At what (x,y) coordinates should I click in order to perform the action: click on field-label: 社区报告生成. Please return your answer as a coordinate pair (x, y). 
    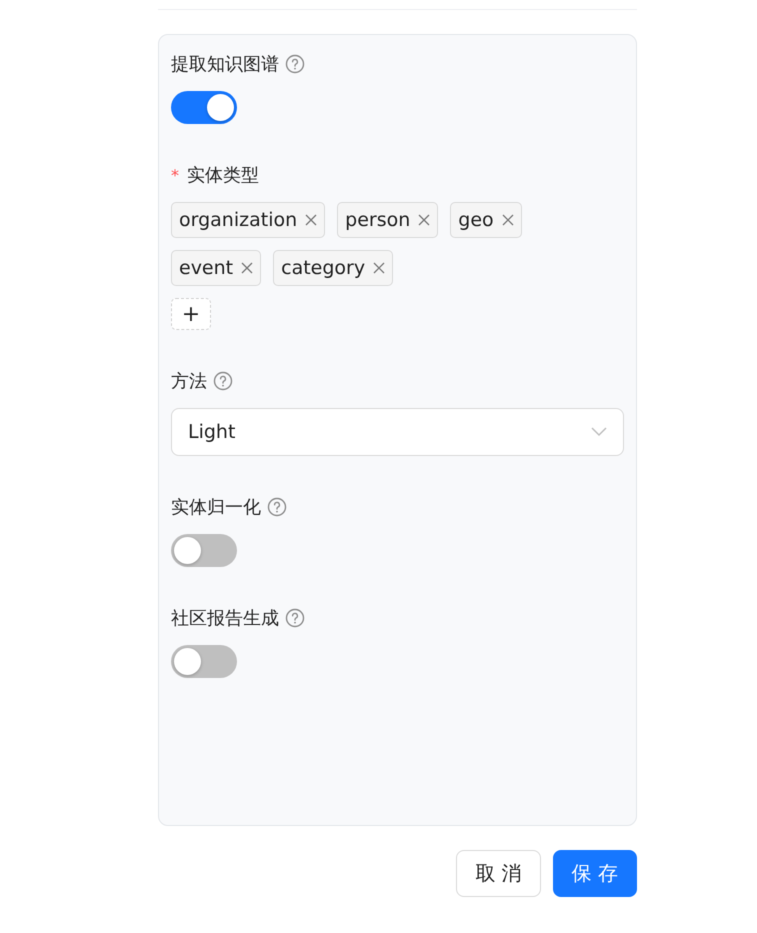
    Looking at the image, I should click on (225, 618).